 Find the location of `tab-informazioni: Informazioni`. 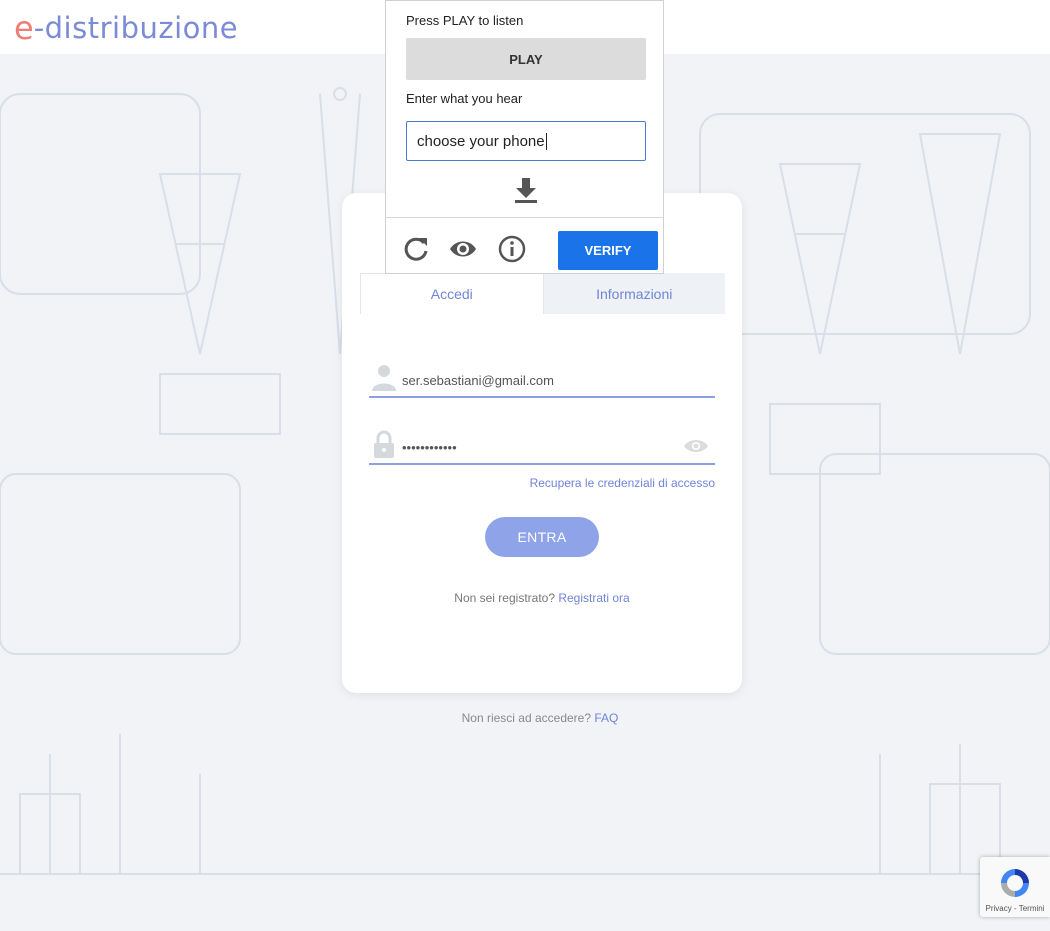

tab-informazioni: Informazioni is located at coordinates (634, 293).